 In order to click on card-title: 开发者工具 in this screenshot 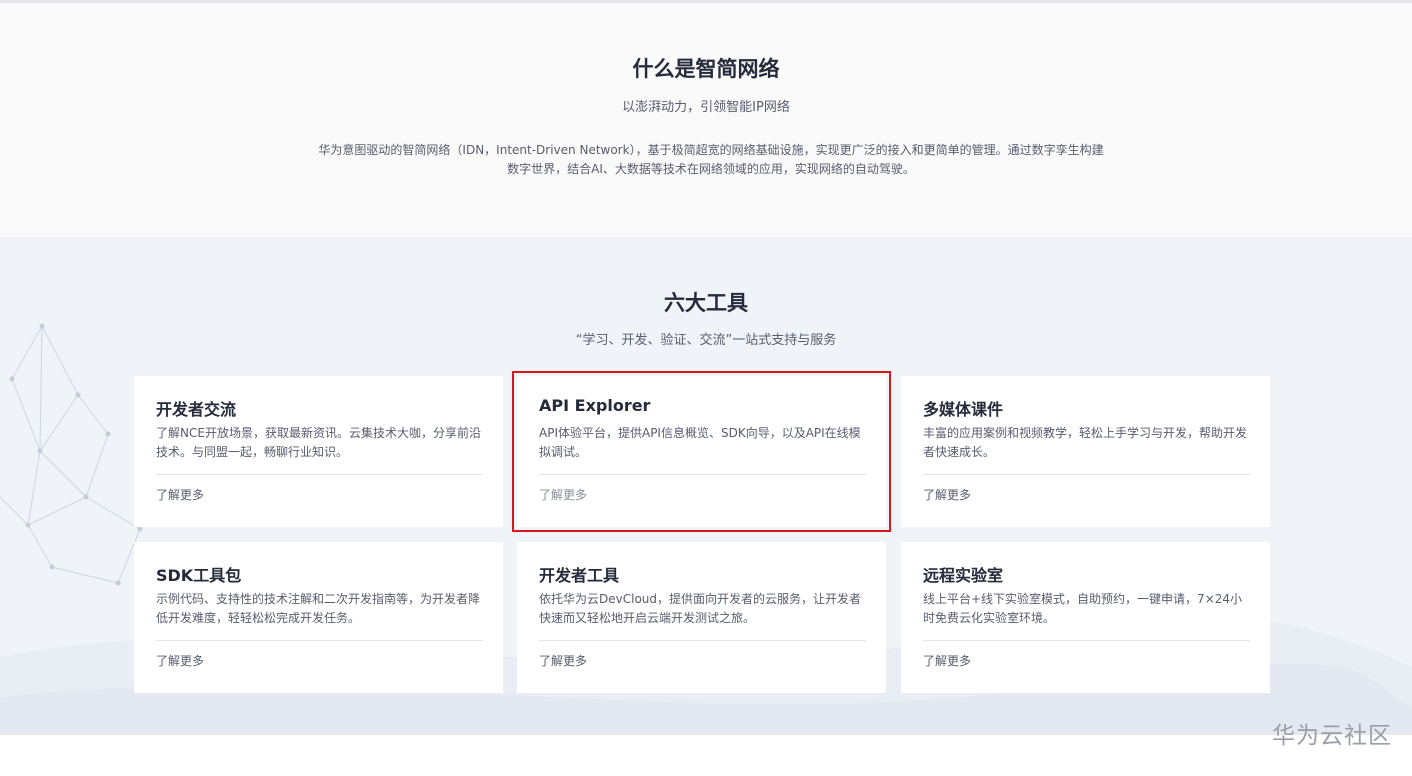, I will do `click(579, 575)`.